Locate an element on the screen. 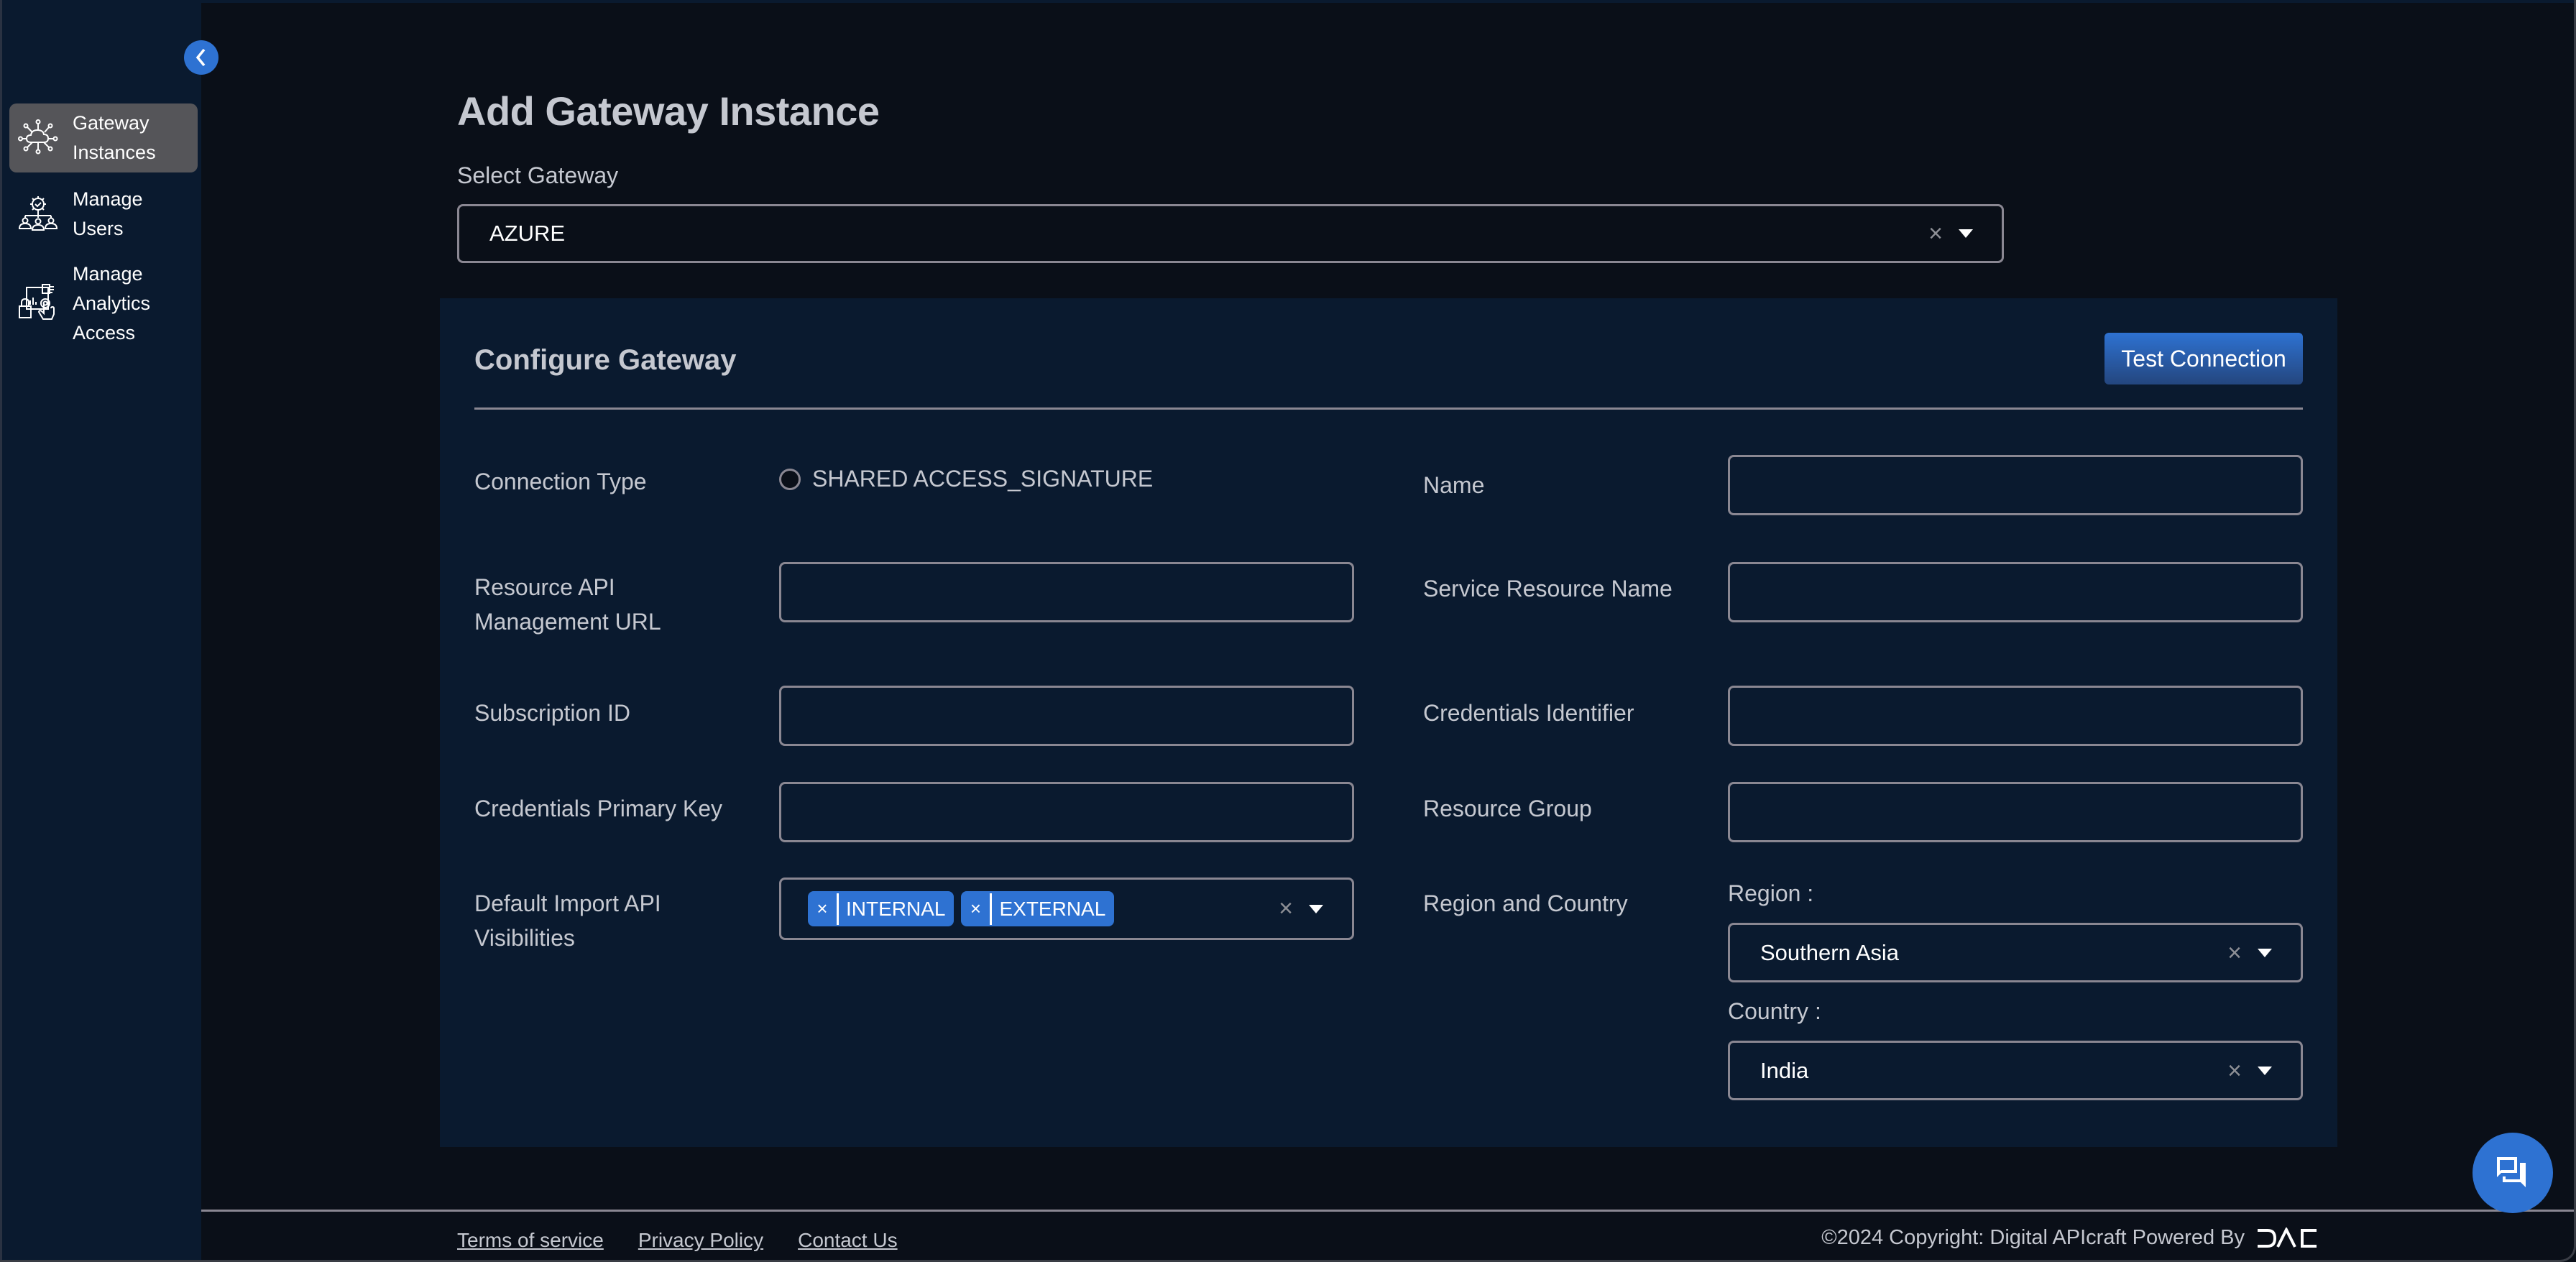  service-resource-name-label: Service Resource Name is located at coordinates (1548, 589).